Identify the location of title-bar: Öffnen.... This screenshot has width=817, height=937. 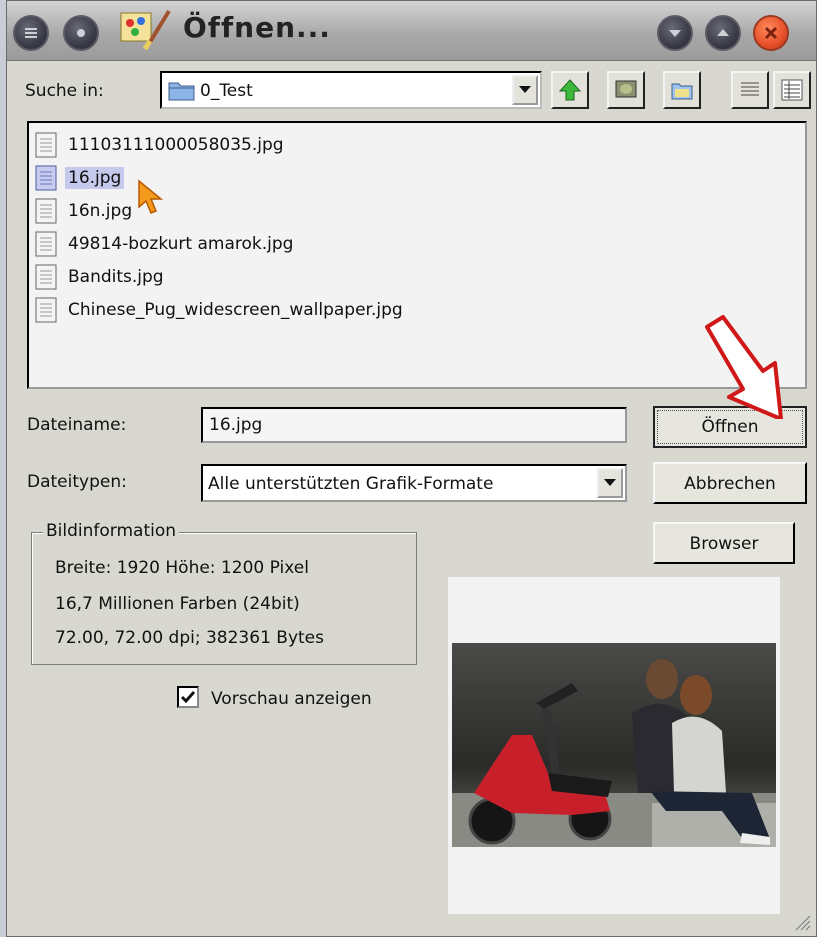
(411, 31).